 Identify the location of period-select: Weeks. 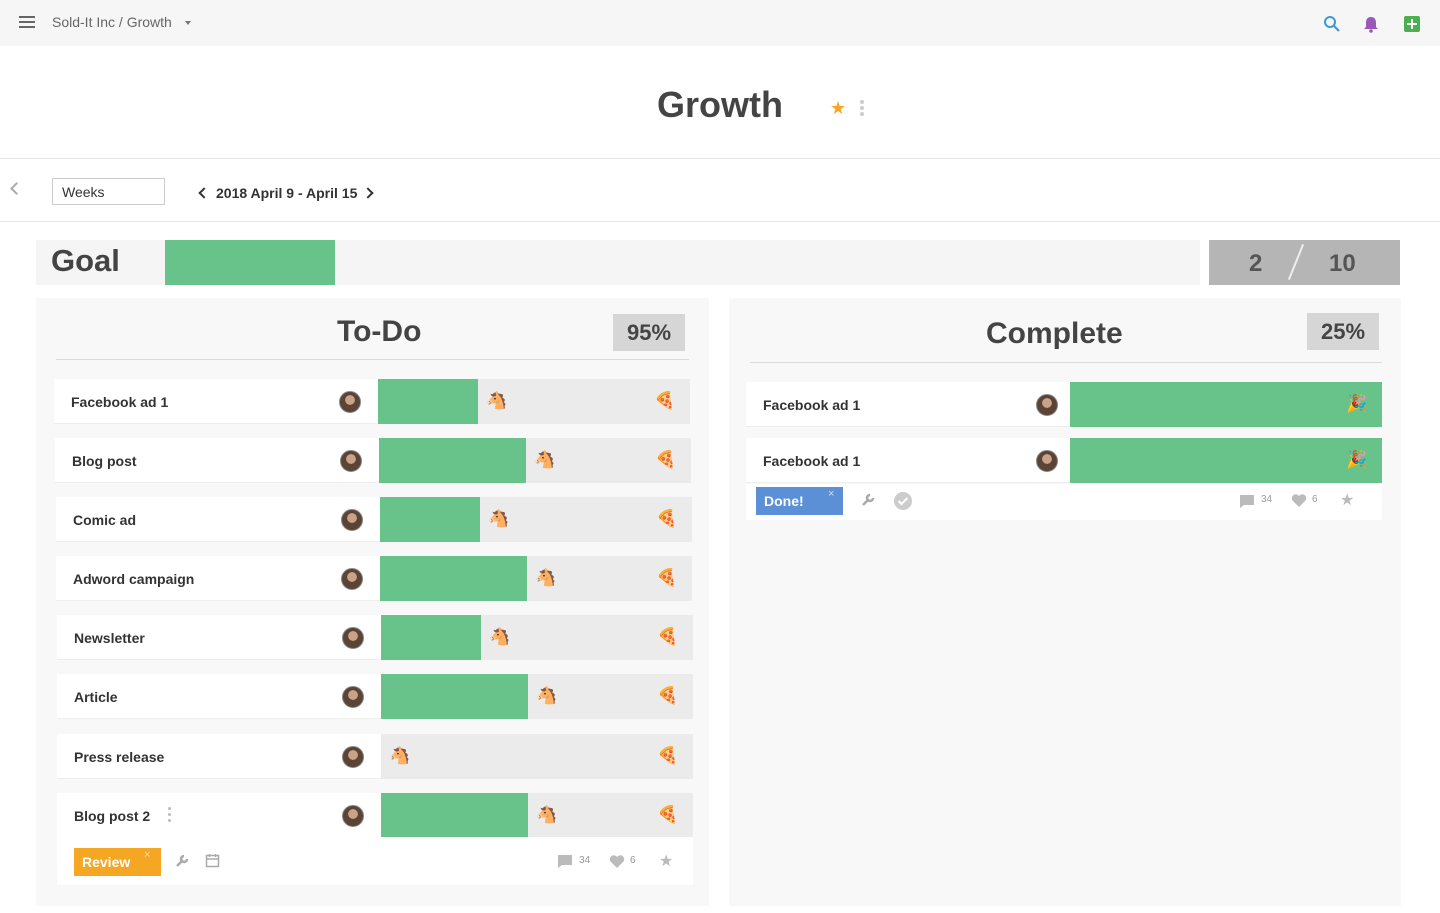
(108, 191).